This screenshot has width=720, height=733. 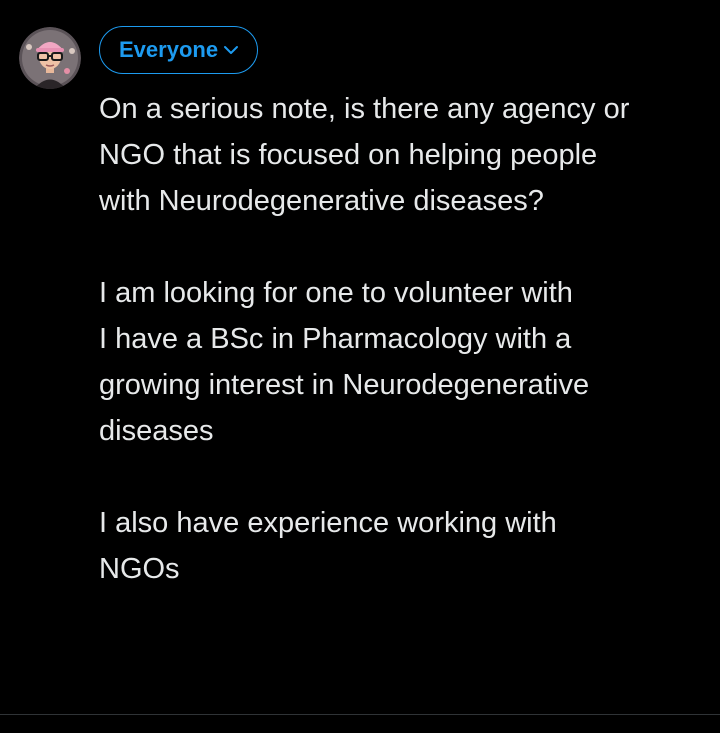 I want to click on avatar, so click(x=50, y=58).